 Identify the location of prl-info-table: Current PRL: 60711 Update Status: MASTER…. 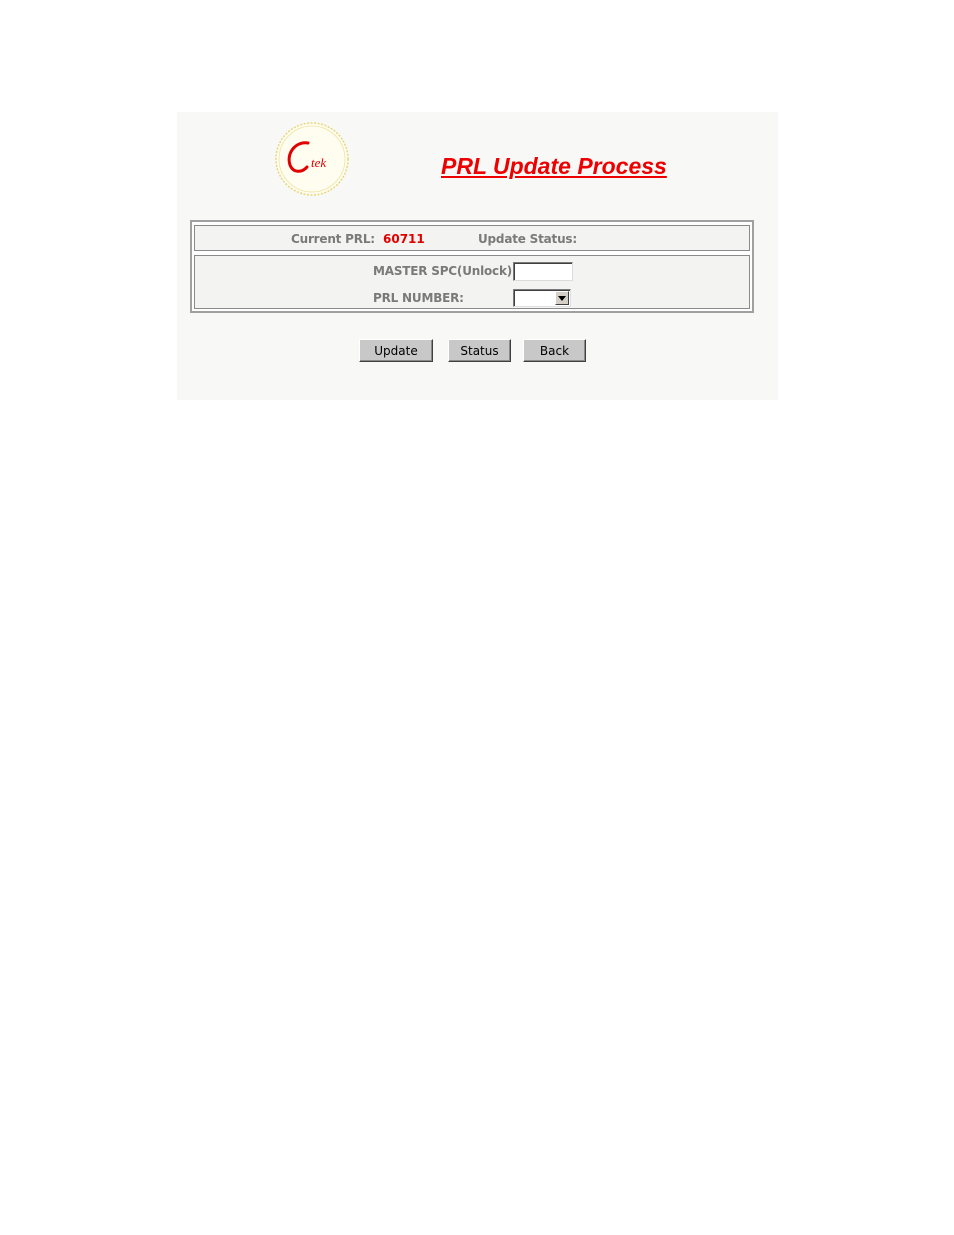
(472, 266).